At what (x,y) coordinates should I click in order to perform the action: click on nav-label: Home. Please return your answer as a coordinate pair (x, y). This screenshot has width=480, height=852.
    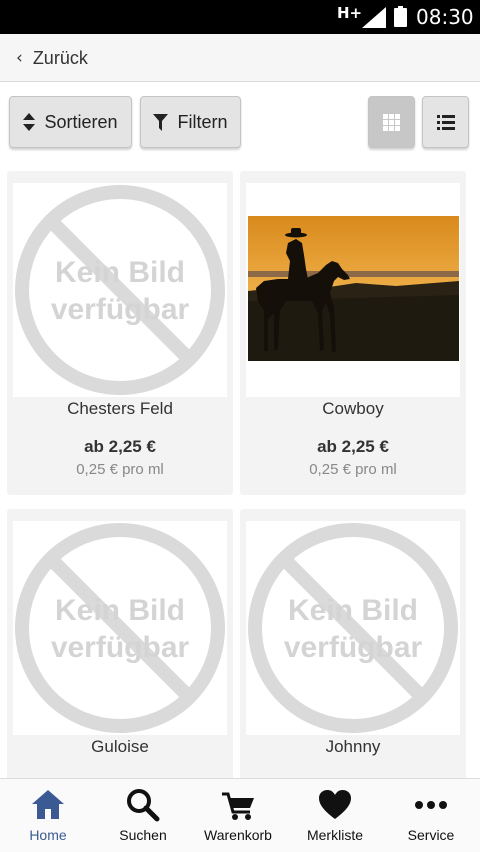
    Looking at the image, I should click on (48, 835).